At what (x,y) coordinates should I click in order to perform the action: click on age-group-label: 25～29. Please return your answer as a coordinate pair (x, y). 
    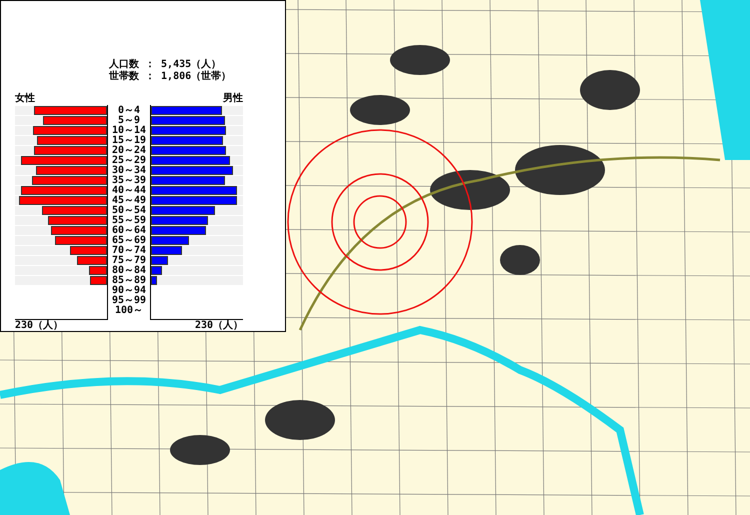
    Looking at the image, I should click on (129, 161).